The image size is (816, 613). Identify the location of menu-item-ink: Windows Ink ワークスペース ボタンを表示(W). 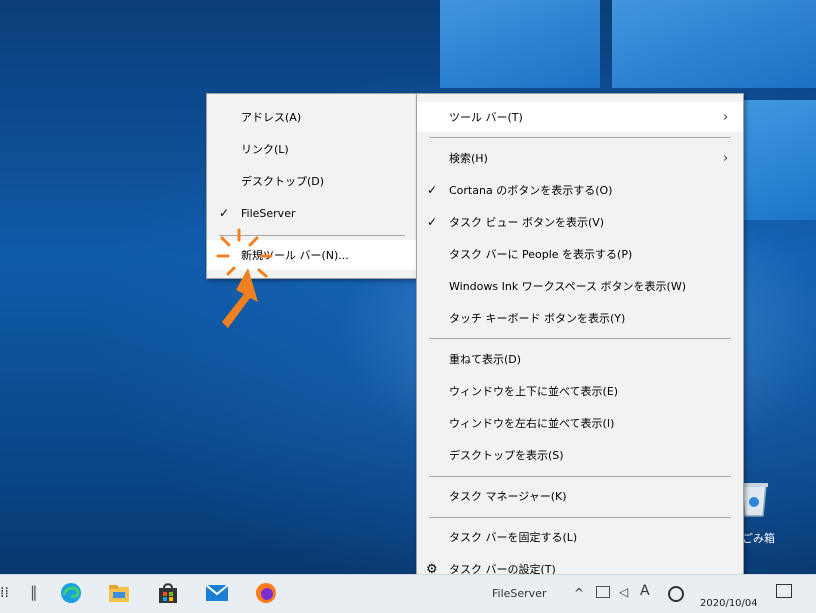
(580, 286).